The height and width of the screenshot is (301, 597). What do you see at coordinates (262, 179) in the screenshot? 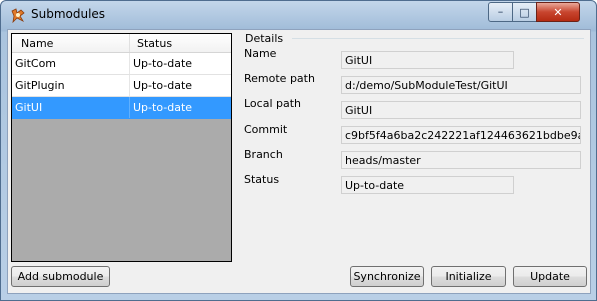
I see `status-label: Status` at bounding box center [262, 179].